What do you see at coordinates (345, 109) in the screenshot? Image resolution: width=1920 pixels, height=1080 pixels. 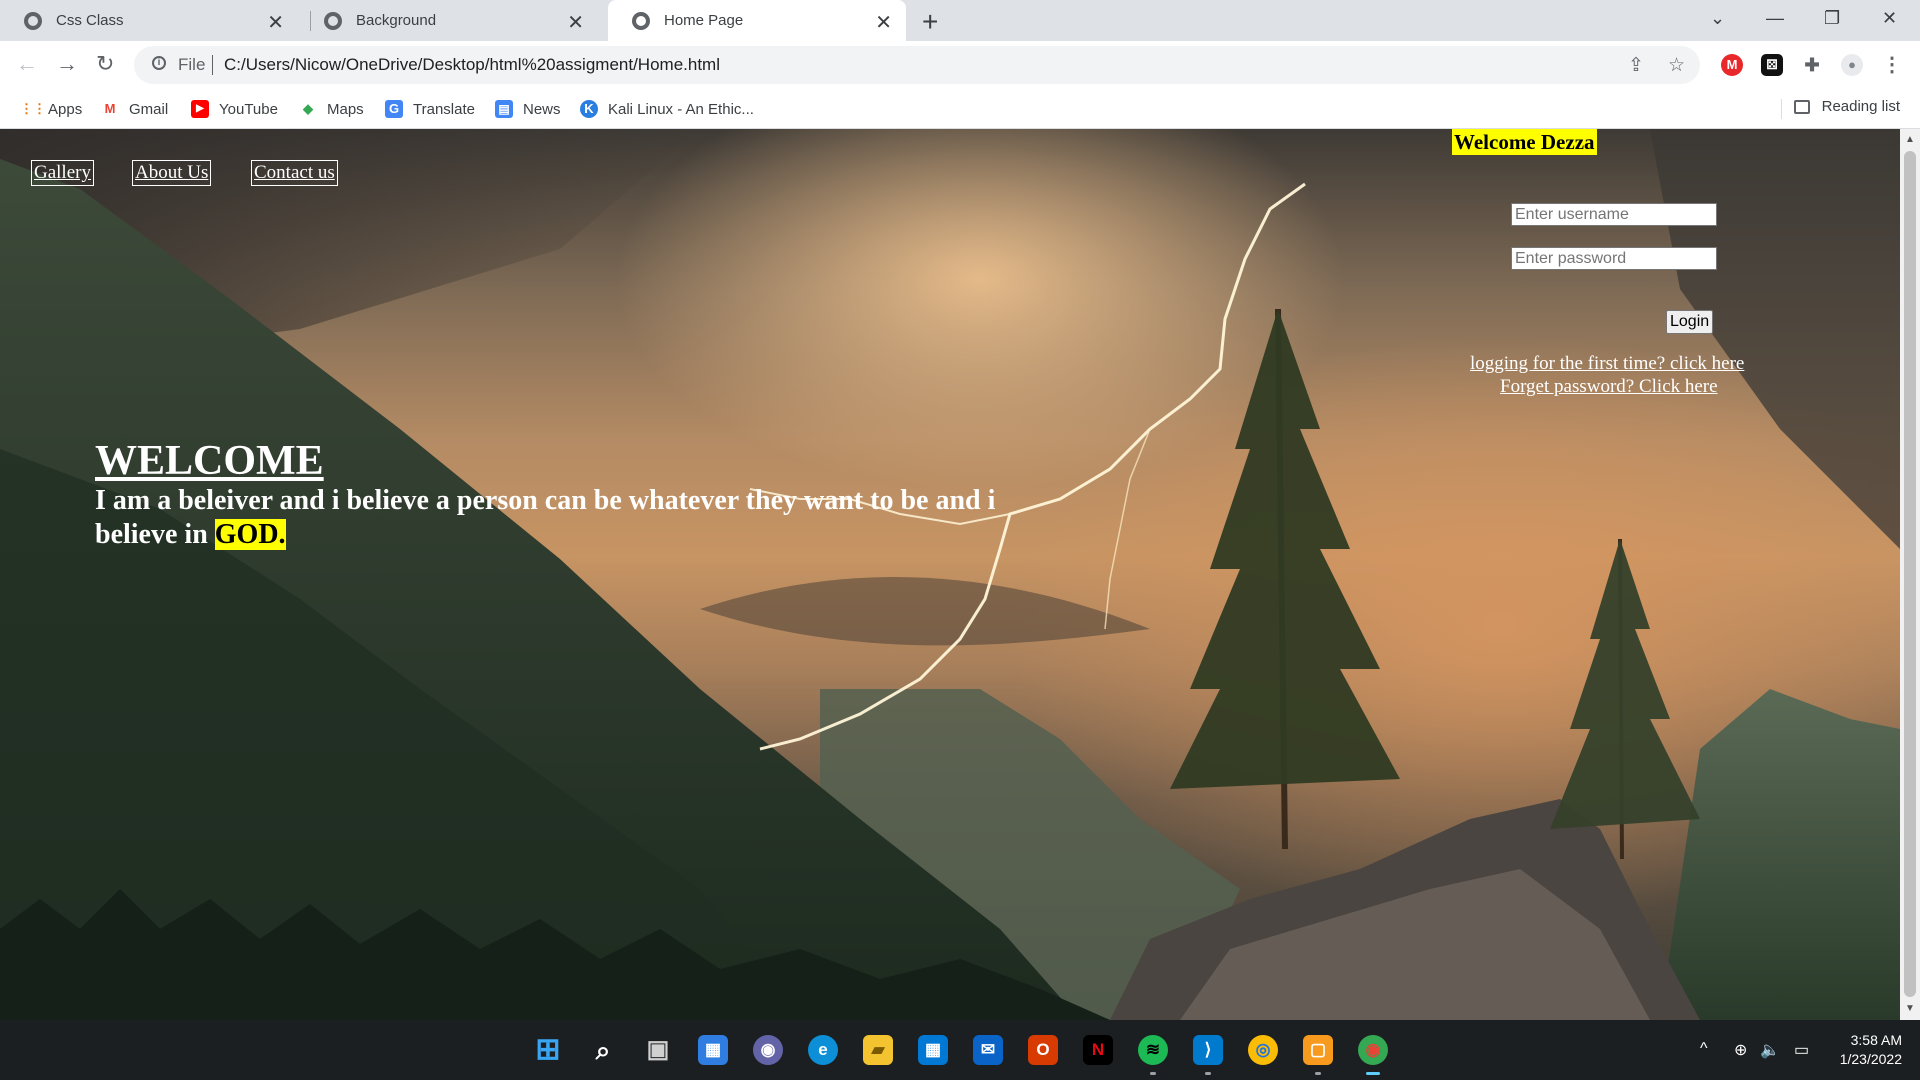 I see `bookmark-label: Maps` at bounding box center [345, 109].